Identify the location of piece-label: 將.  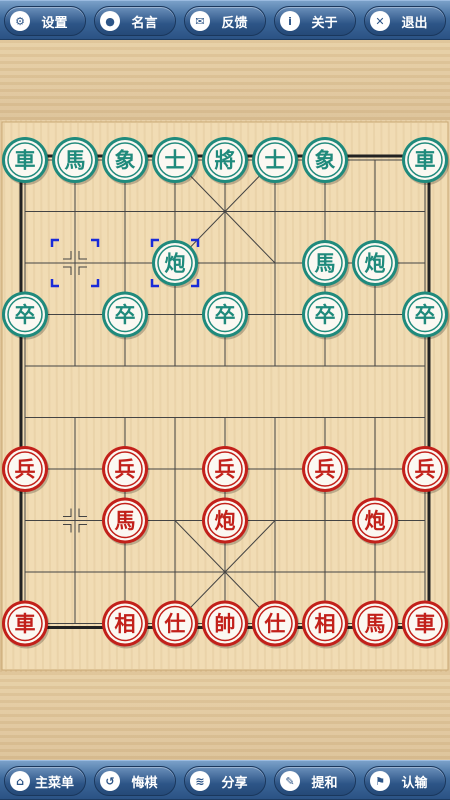
(225, 161).